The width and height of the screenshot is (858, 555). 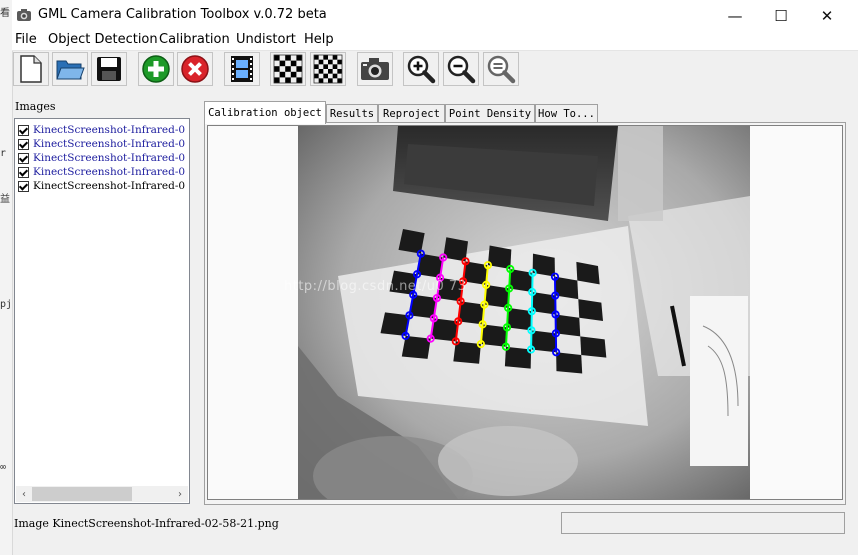 I want to click on checkerboard-alt-icon, so click(x=328, y=69).